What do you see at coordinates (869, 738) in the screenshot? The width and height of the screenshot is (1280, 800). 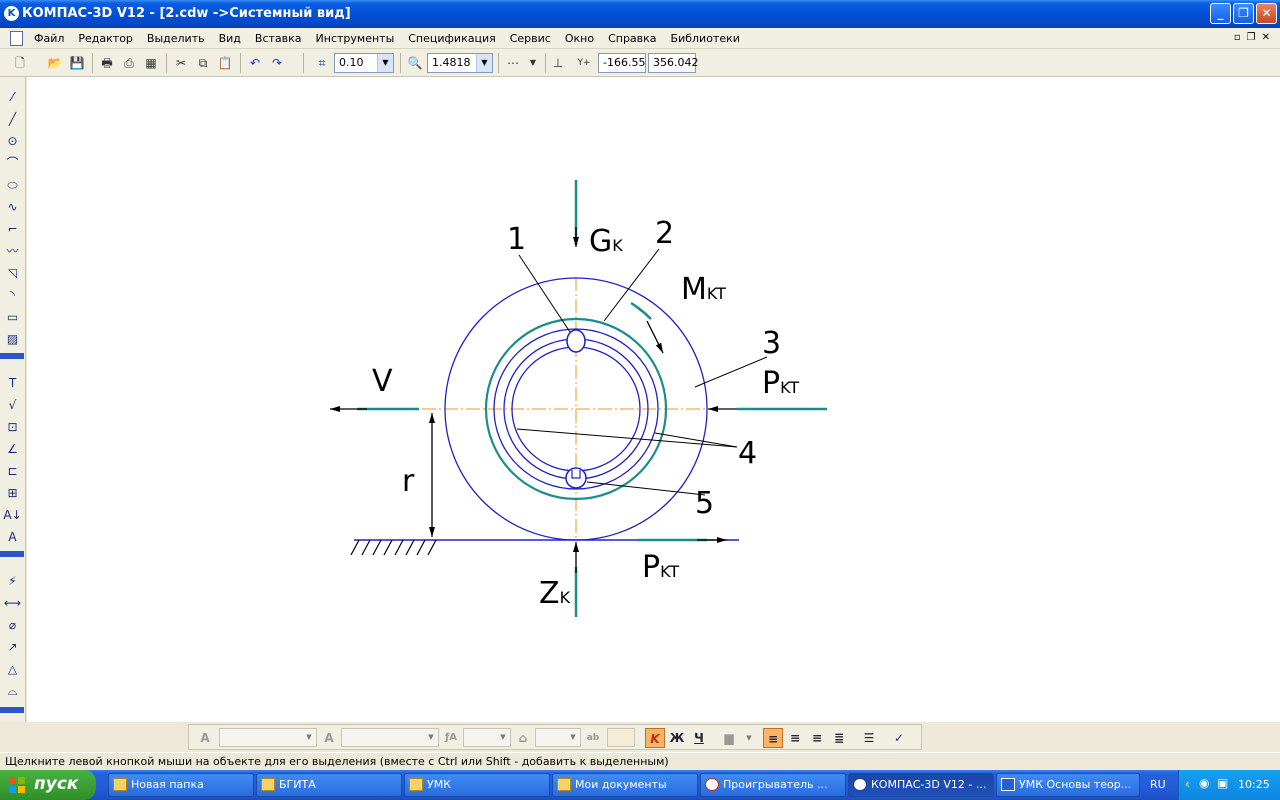 I see `list-icon: ☰` at bounding box center [869, 738].